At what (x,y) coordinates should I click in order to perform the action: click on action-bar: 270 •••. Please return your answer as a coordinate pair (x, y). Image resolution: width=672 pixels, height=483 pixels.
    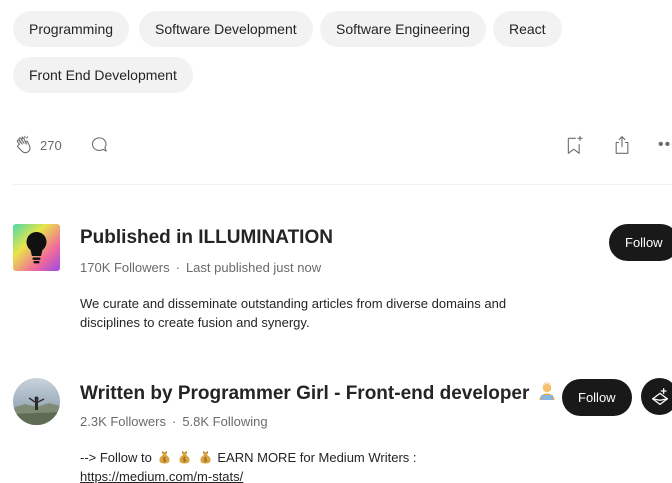
    Looking at the image, I should click on (342, 146).